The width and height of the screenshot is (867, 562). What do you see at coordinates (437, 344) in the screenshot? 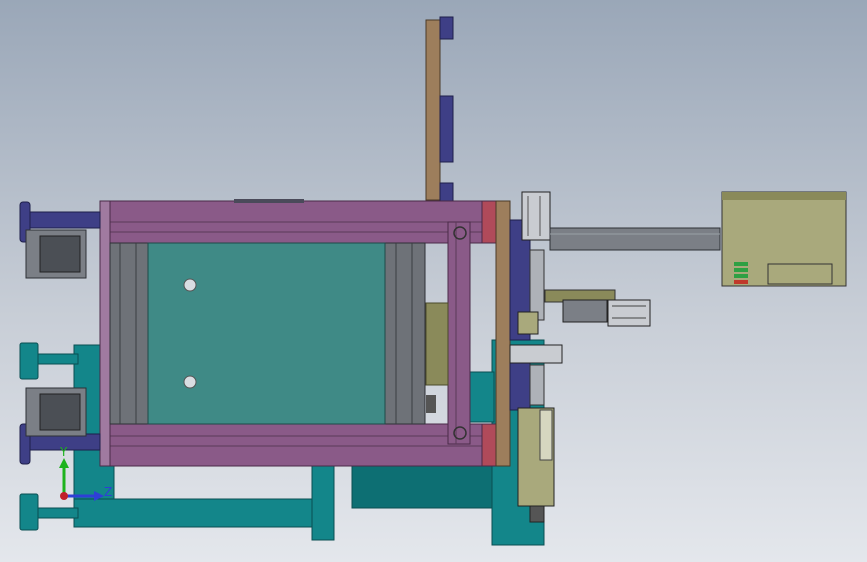
I see `olive-block` at bounding box center [437, 344].